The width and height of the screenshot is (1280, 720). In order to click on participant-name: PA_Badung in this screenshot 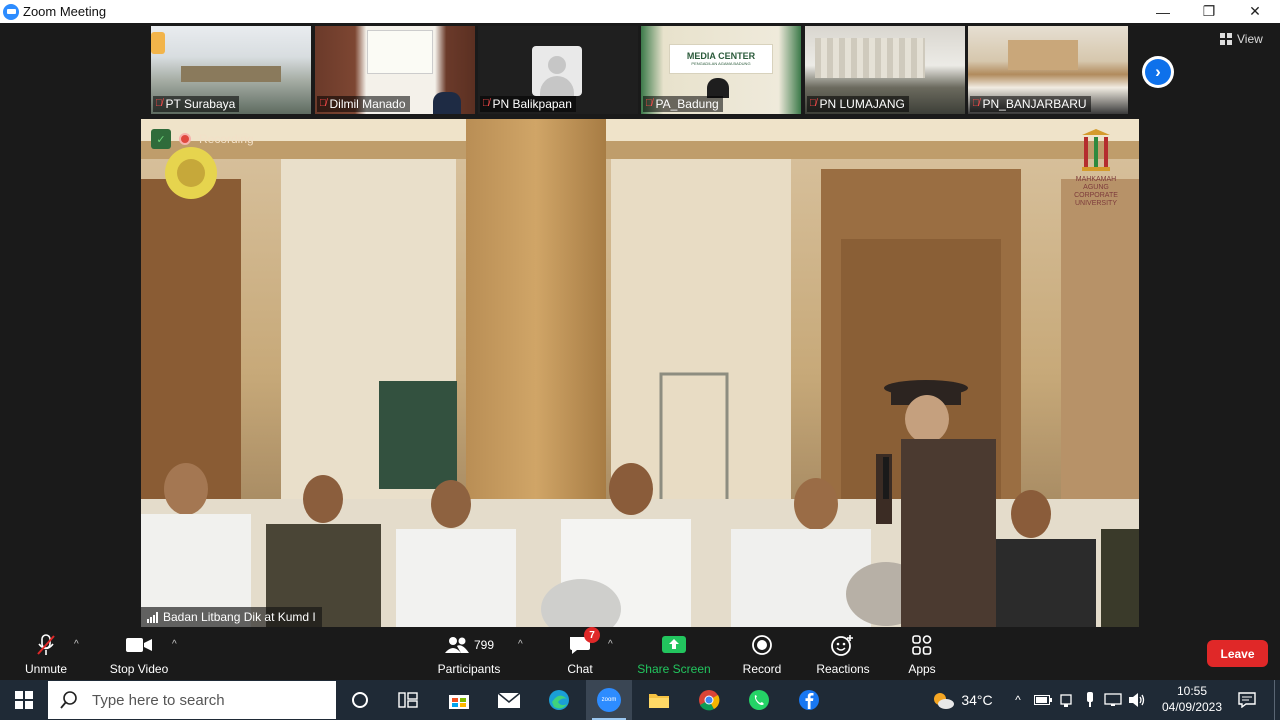, I will do `click(687, 104)`.